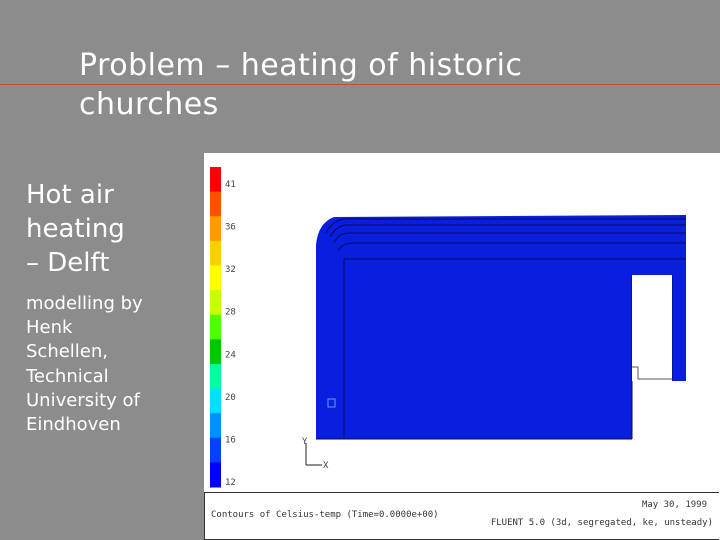  I want to click on credit-line-6: Eindhoven, so click(73, 425).